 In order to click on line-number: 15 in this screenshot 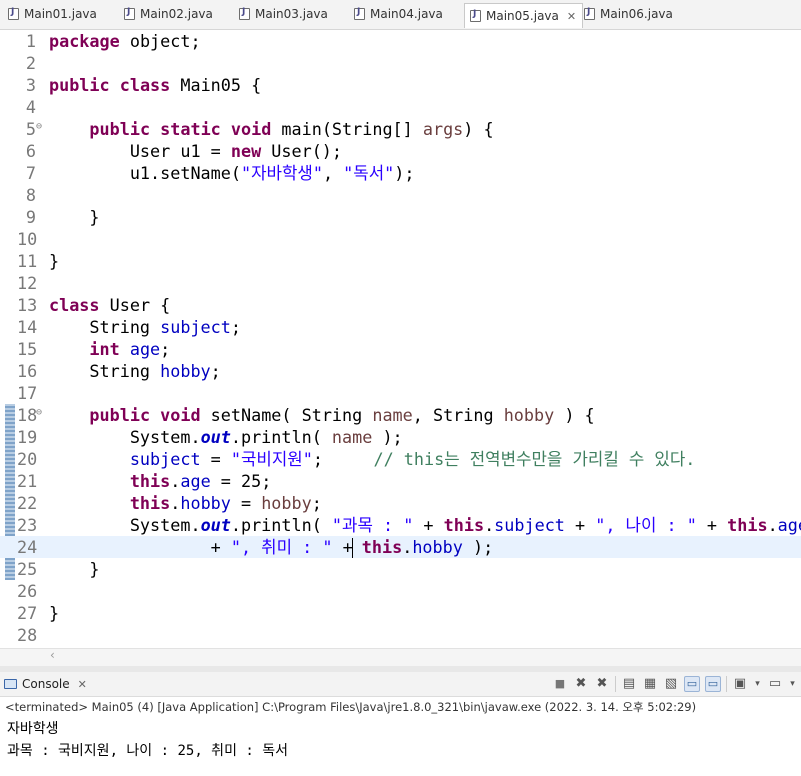, I will do `click(27, 349)`.